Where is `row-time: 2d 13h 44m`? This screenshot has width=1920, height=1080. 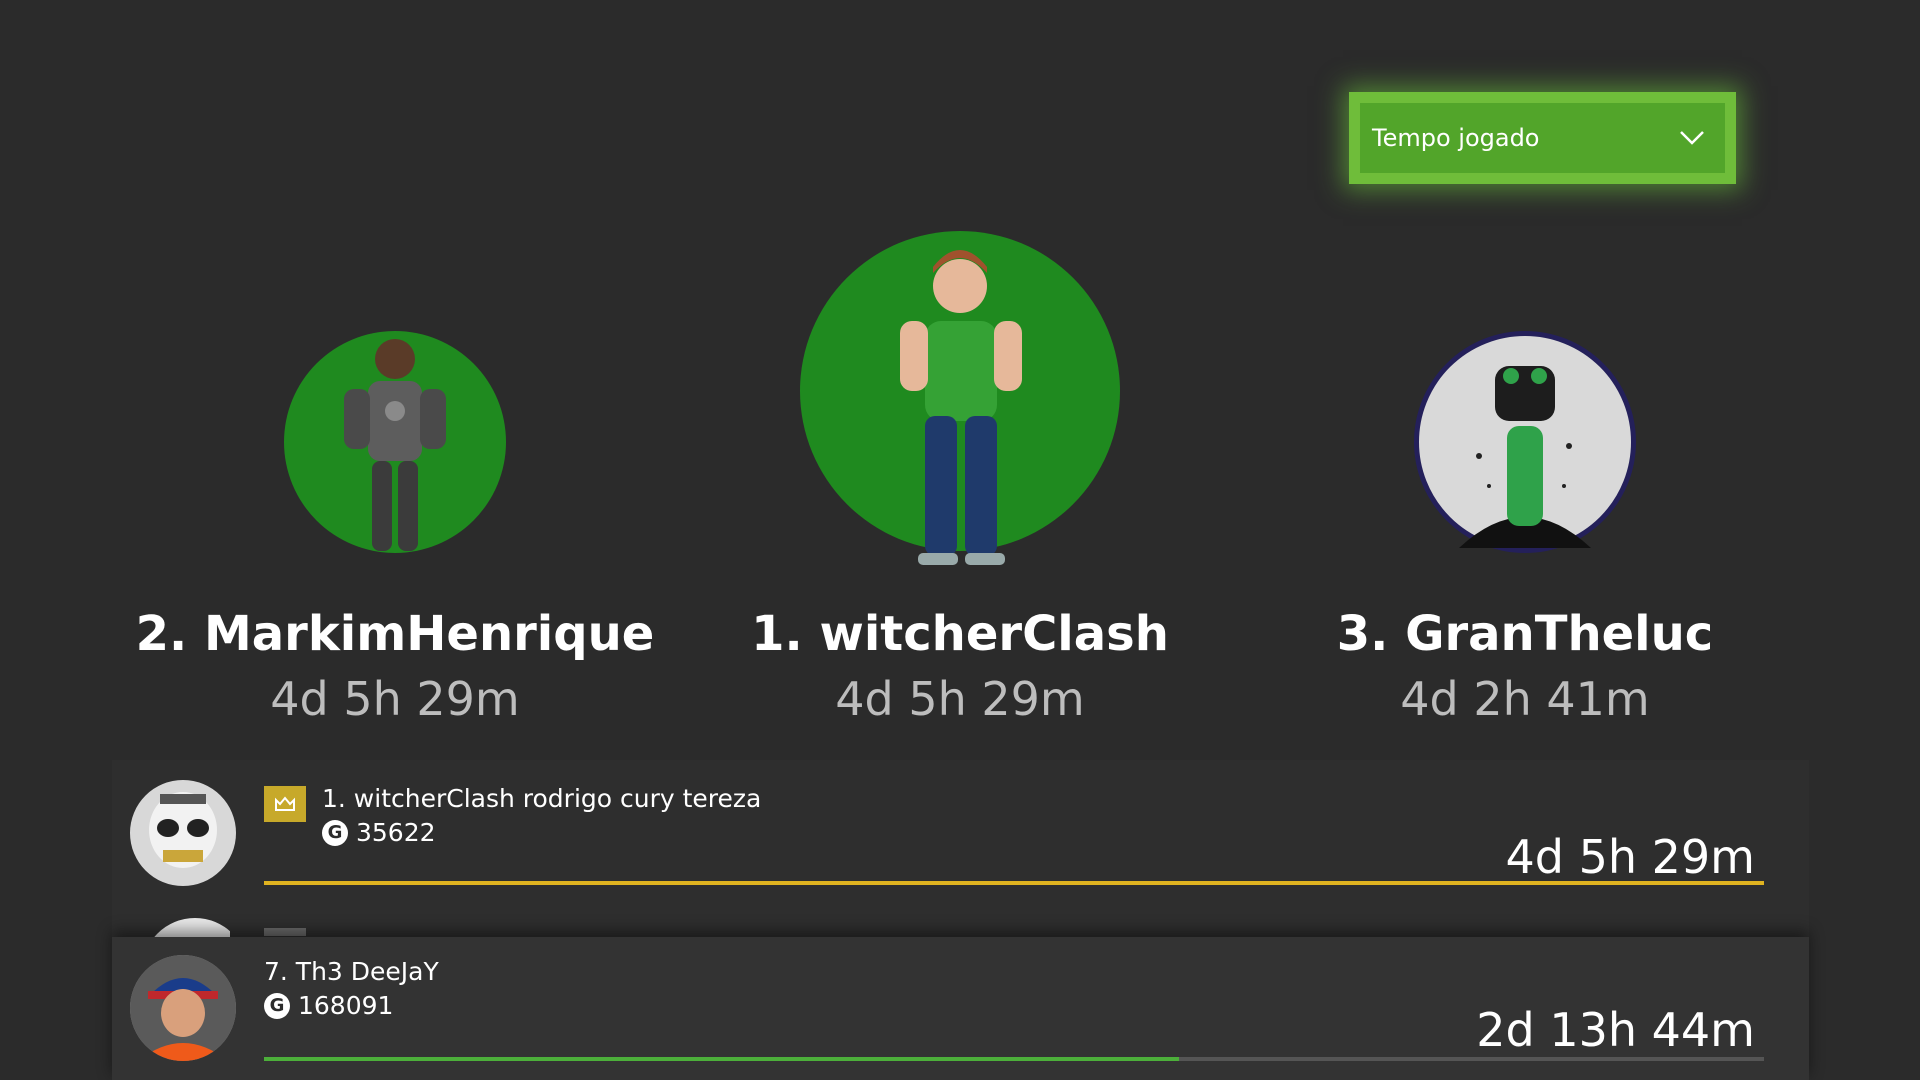 row-time: 2d 13h 44m is located at coordinates (1615, 1030).